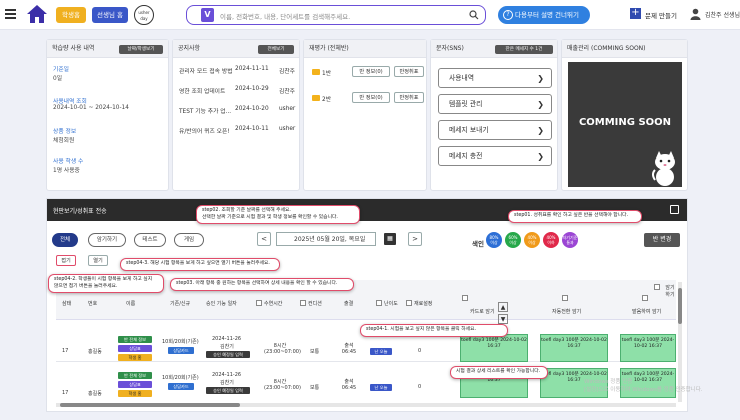 Image resolution: width=740 pixels, height=420 pixels. I want to click on next-date-button: >, so click(415, 239).